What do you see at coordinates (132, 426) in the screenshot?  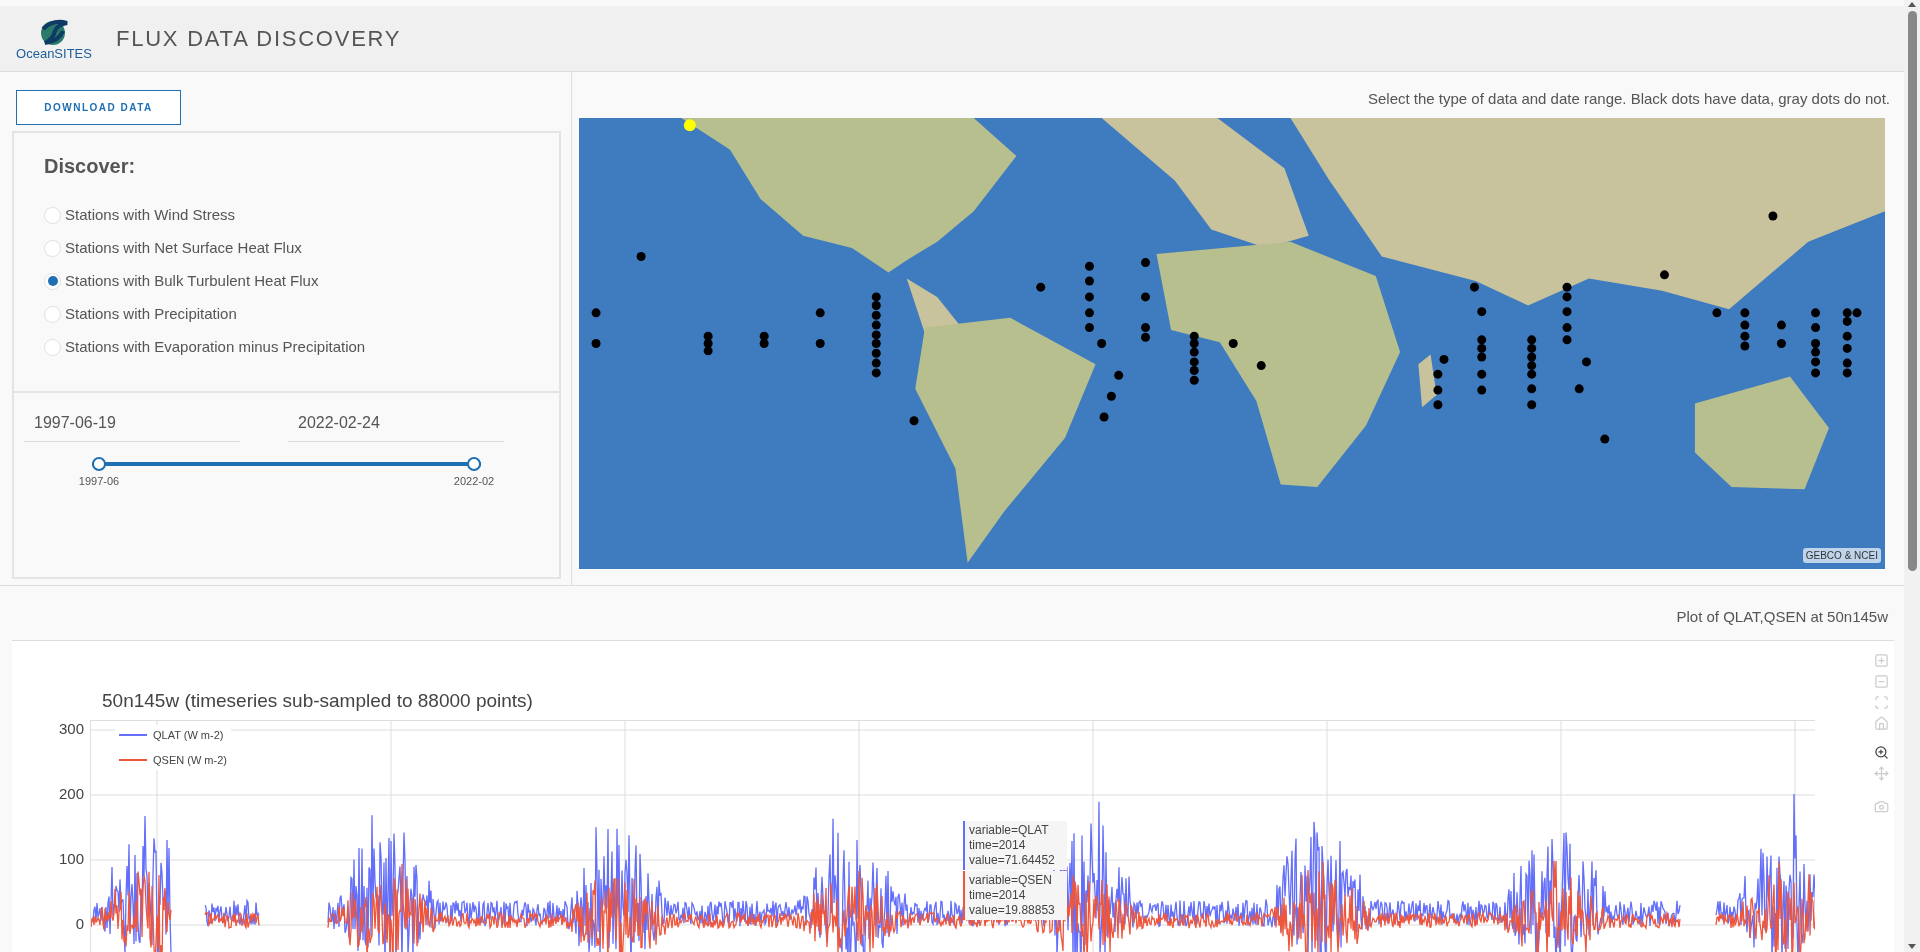 I see `start-date-field: 1997-06-19` at bounding box center [132, 426].